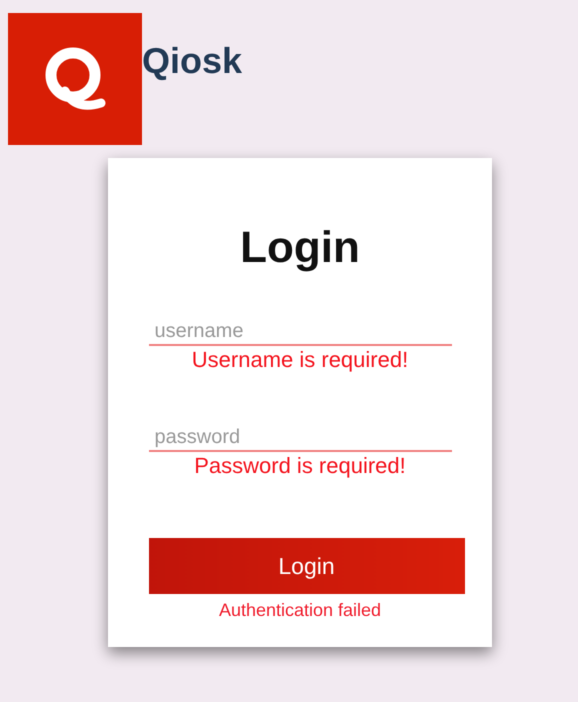 The height and width of the screenshot is (702, 578). Describe the element at coordinates (75, 79) in the screenshot. I see `logo-icon` at that location.